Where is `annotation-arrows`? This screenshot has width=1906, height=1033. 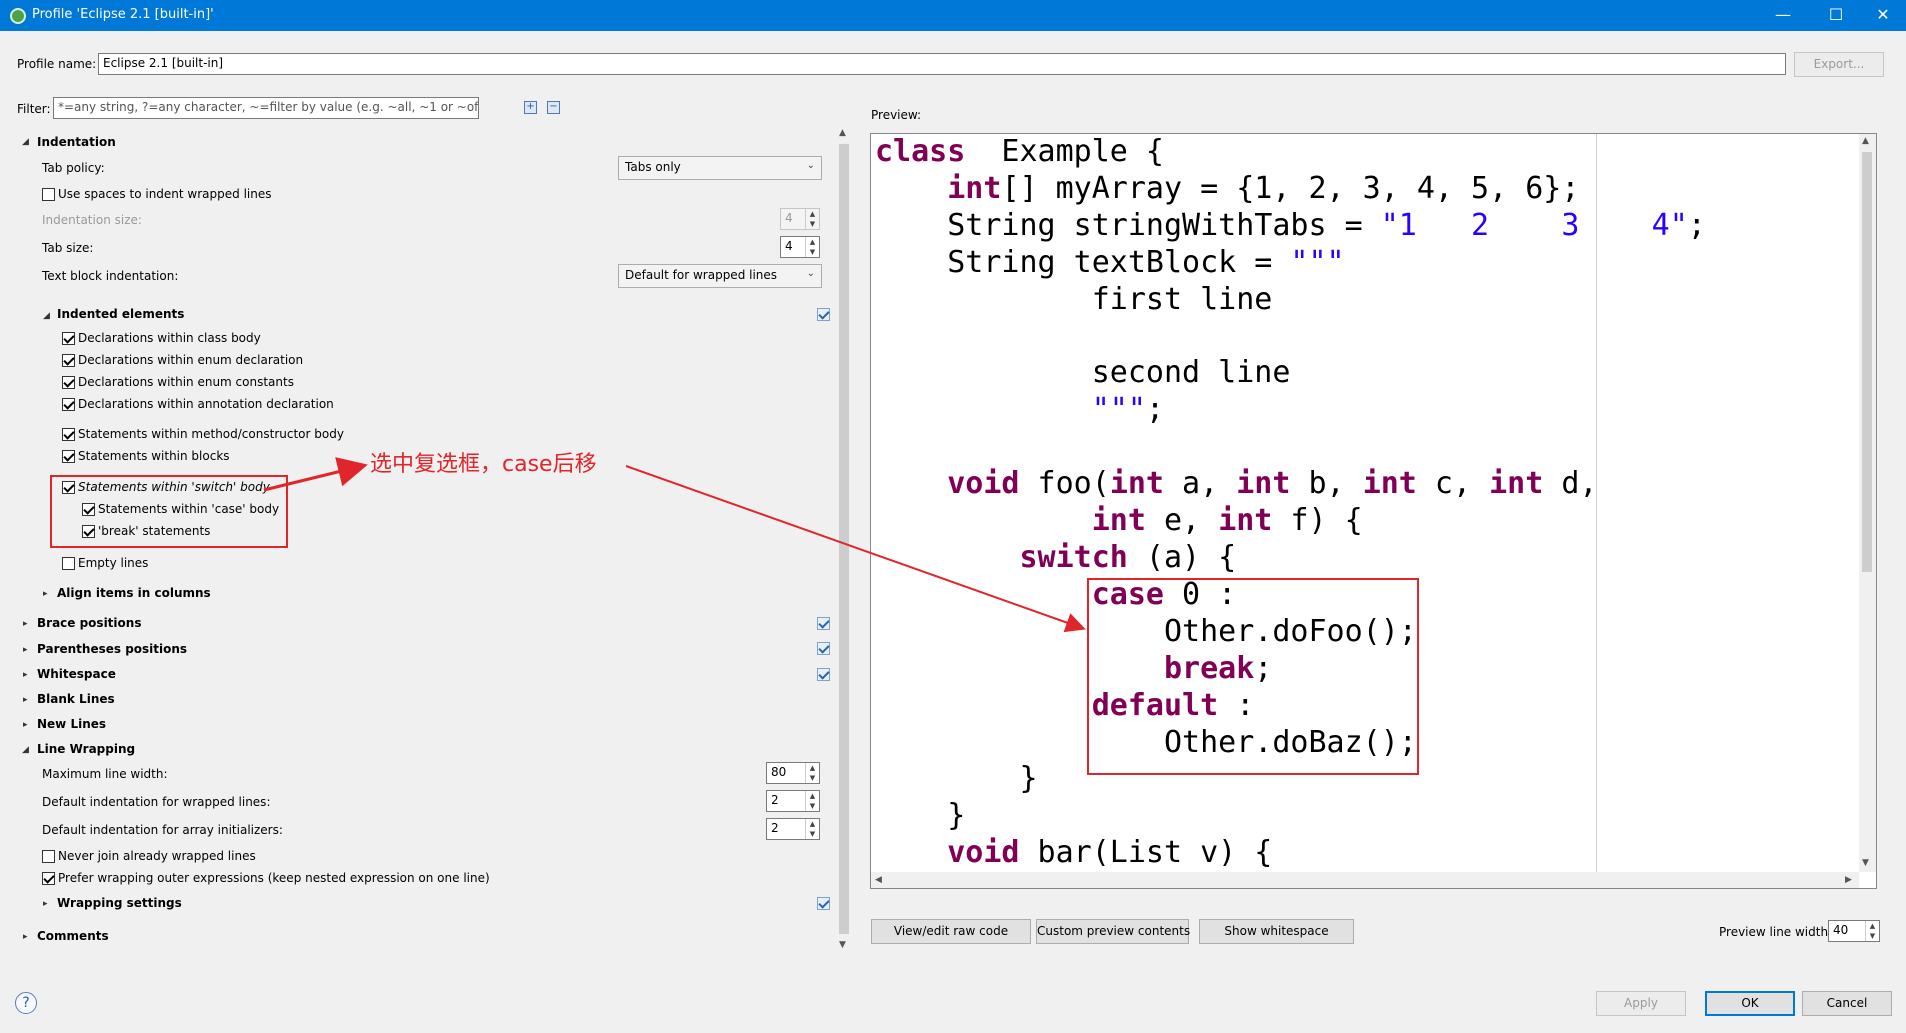
annotation-arrows is located at coordinates (674, 545).